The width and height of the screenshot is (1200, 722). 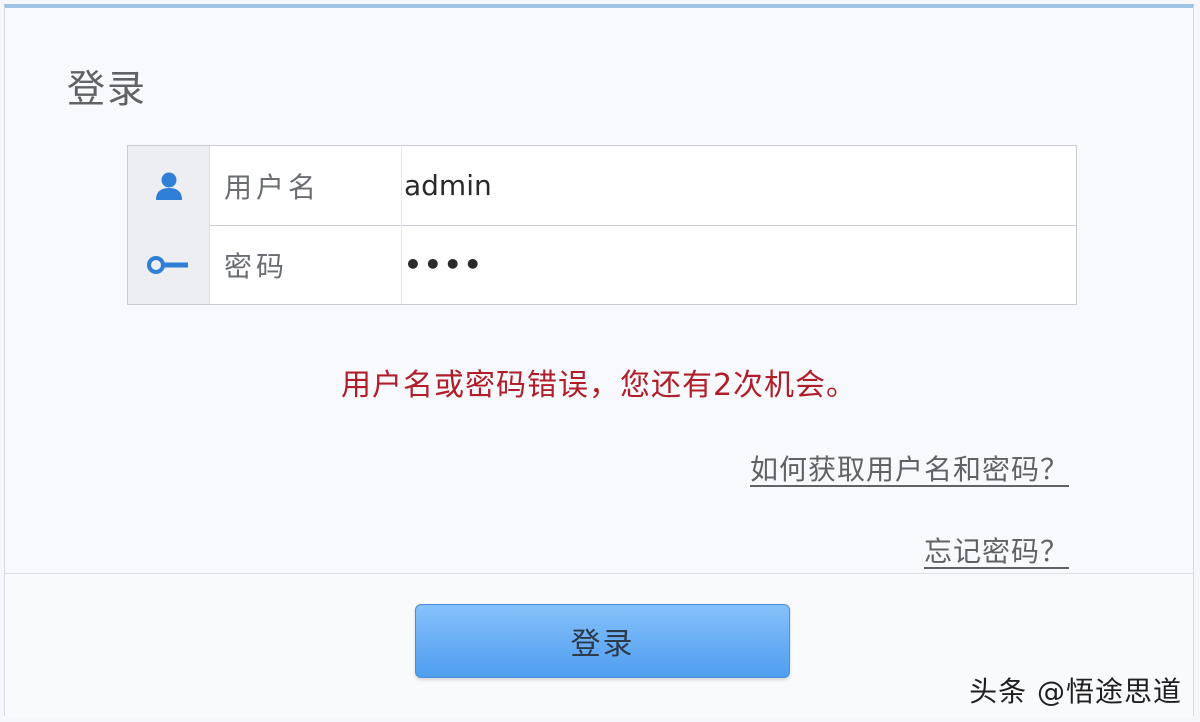 What do you see at coordinates (996, 550) in the screenshot?
I see `forgot-password-link: 忘记密码？` at bounding box center [996, 550].